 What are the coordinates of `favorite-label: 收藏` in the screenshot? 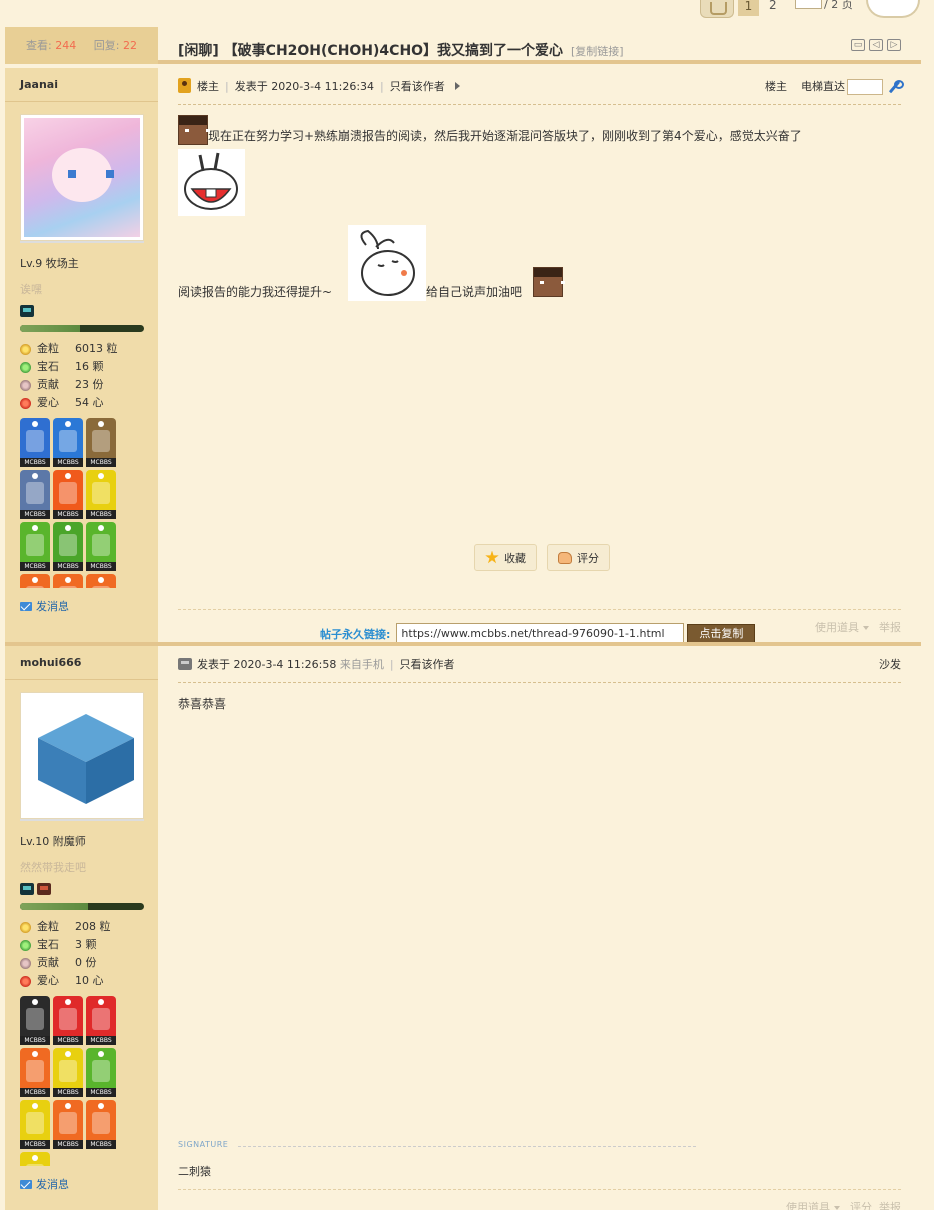 It's located at (515, 558).